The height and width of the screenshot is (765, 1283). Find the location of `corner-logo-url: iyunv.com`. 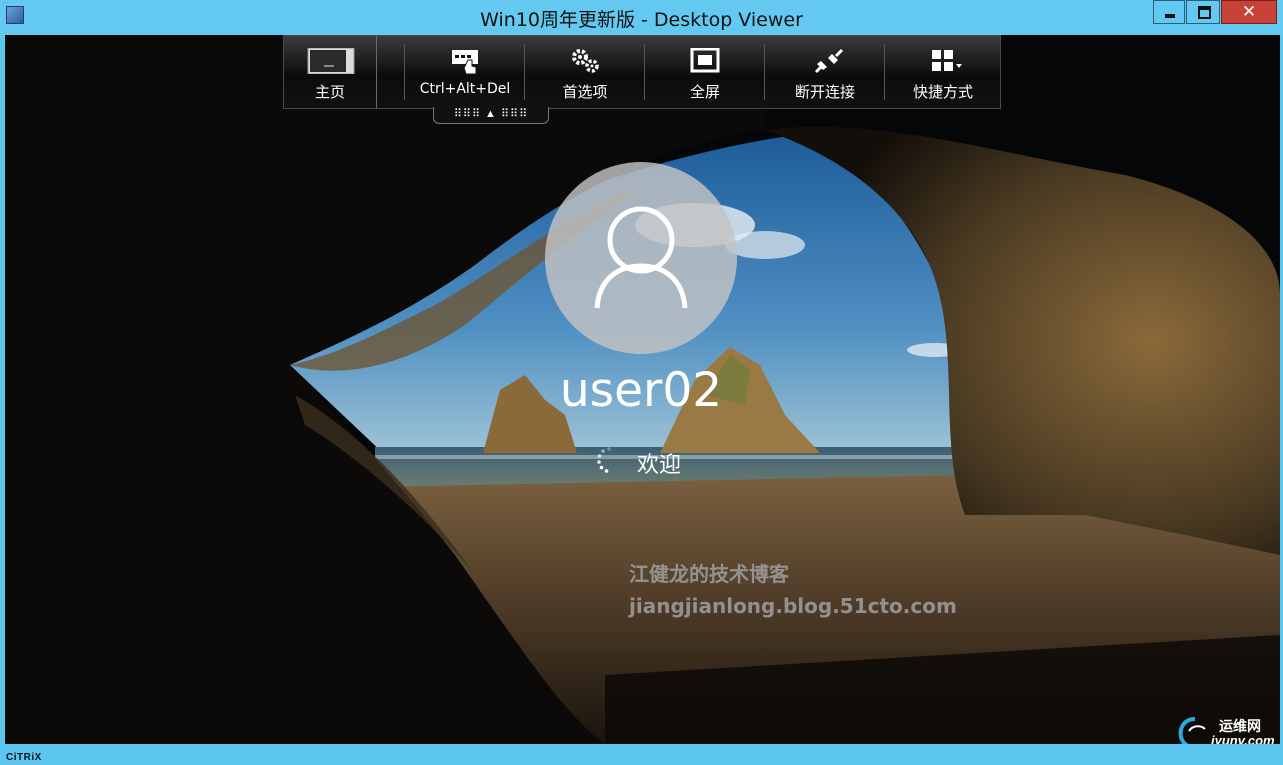

corner-logo-url: iyunv.com is located at coordinates (1243, 738).